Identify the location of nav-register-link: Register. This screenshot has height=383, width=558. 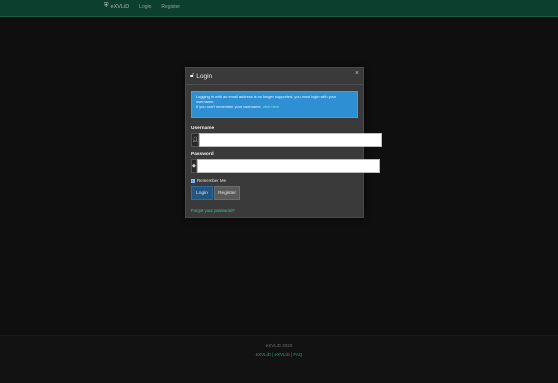
(170, 7).